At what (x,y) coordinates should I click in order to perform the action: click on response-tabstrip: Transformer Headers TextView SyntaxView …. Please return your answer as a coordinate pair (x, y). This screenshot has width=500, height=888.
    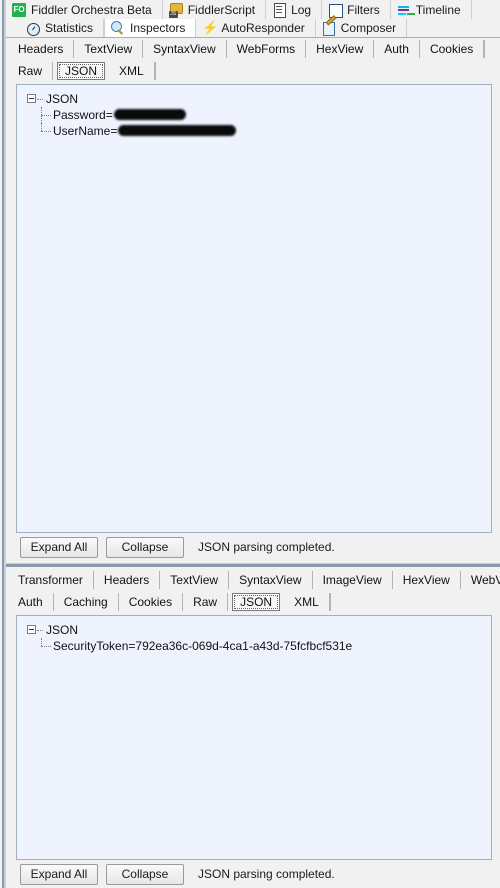
    Looking at the image, I should click on (253, 591).